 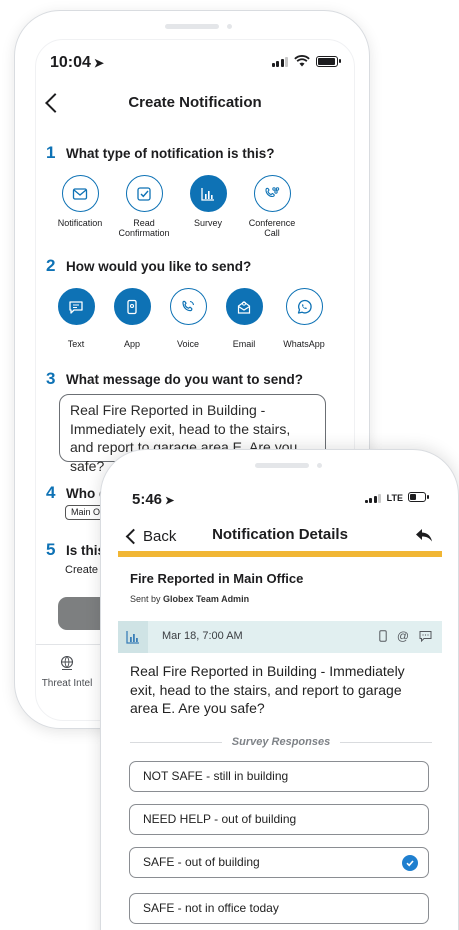 I want to click on wifi-icon, so click(x=302, y=61).